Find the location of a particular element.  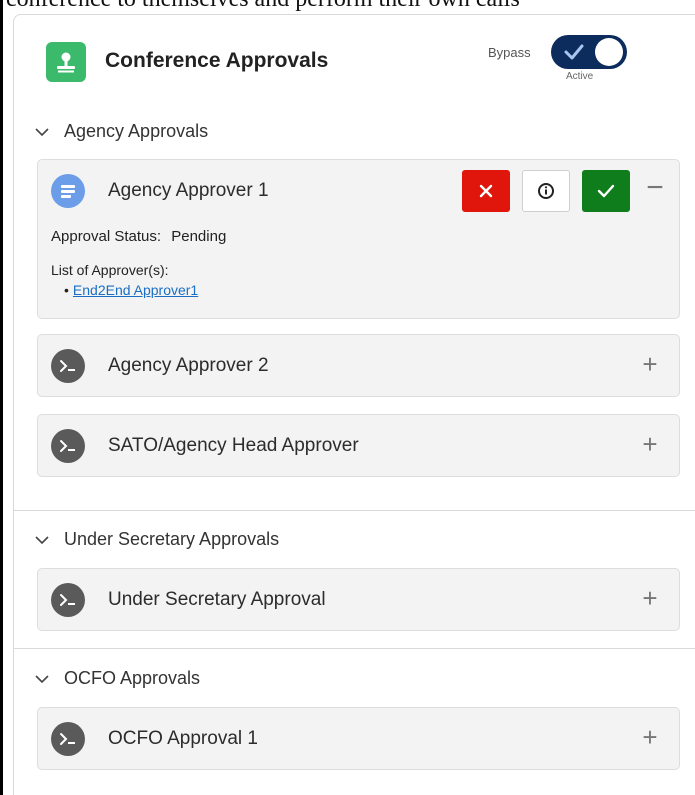

section-agency-approvals: Agency Approvals is located at coordinates (121, 131).